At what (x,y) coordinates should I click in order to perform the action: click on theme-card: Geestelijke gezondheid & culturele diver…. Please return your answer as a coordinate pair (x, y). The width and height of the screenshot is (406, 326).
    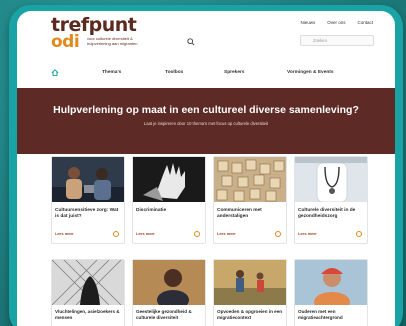
    Looking at the image, I should click on (169, 292).